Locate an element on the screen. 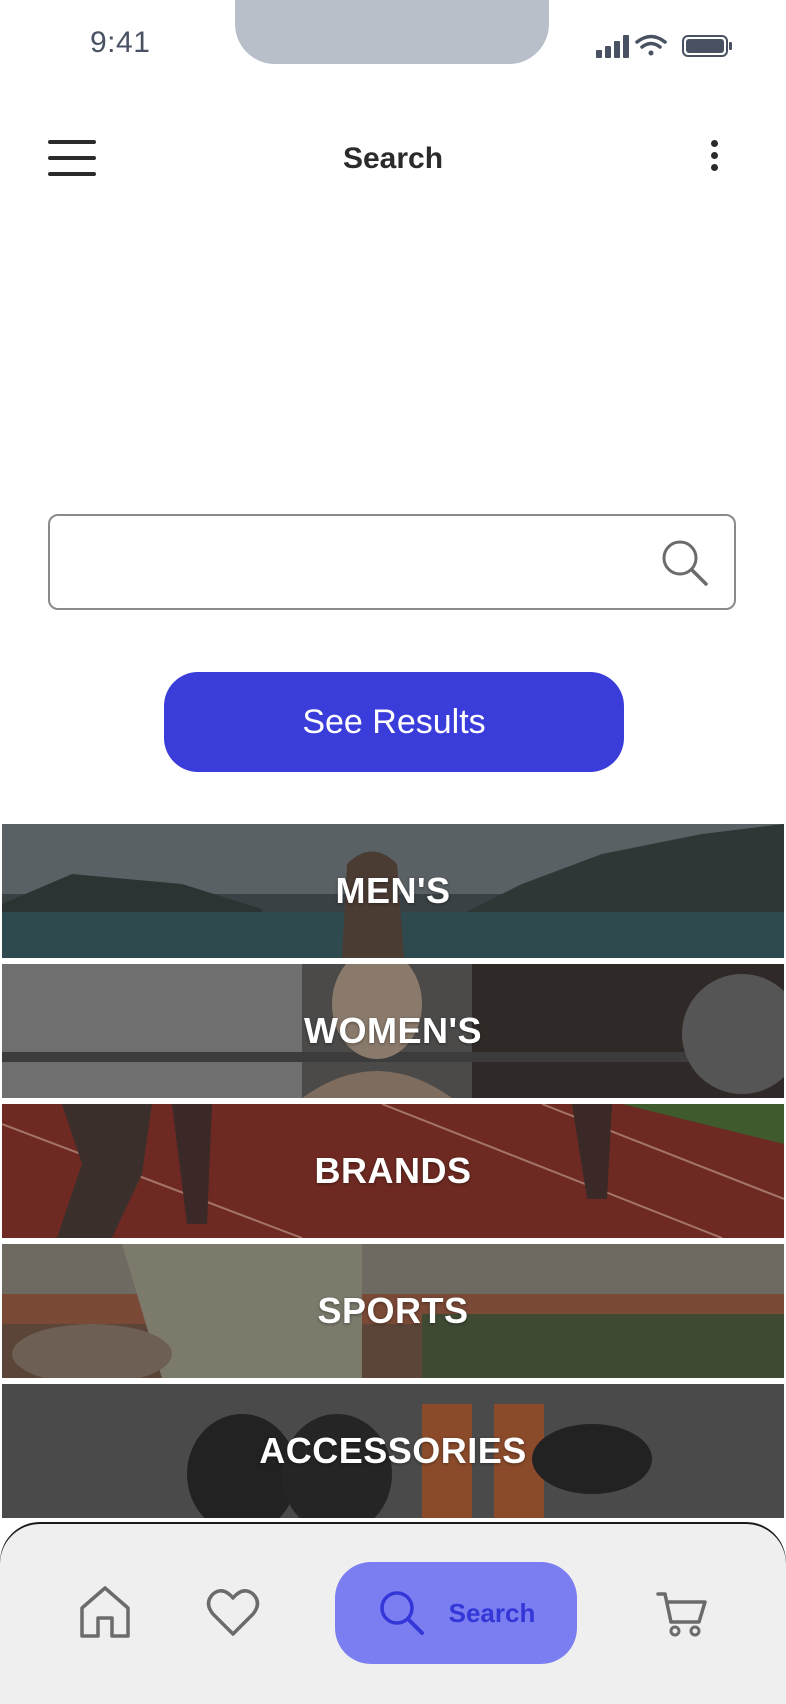 The height and width of the screenshot is (1704, 786). nav-cart is located at coordinates (682, 1614).